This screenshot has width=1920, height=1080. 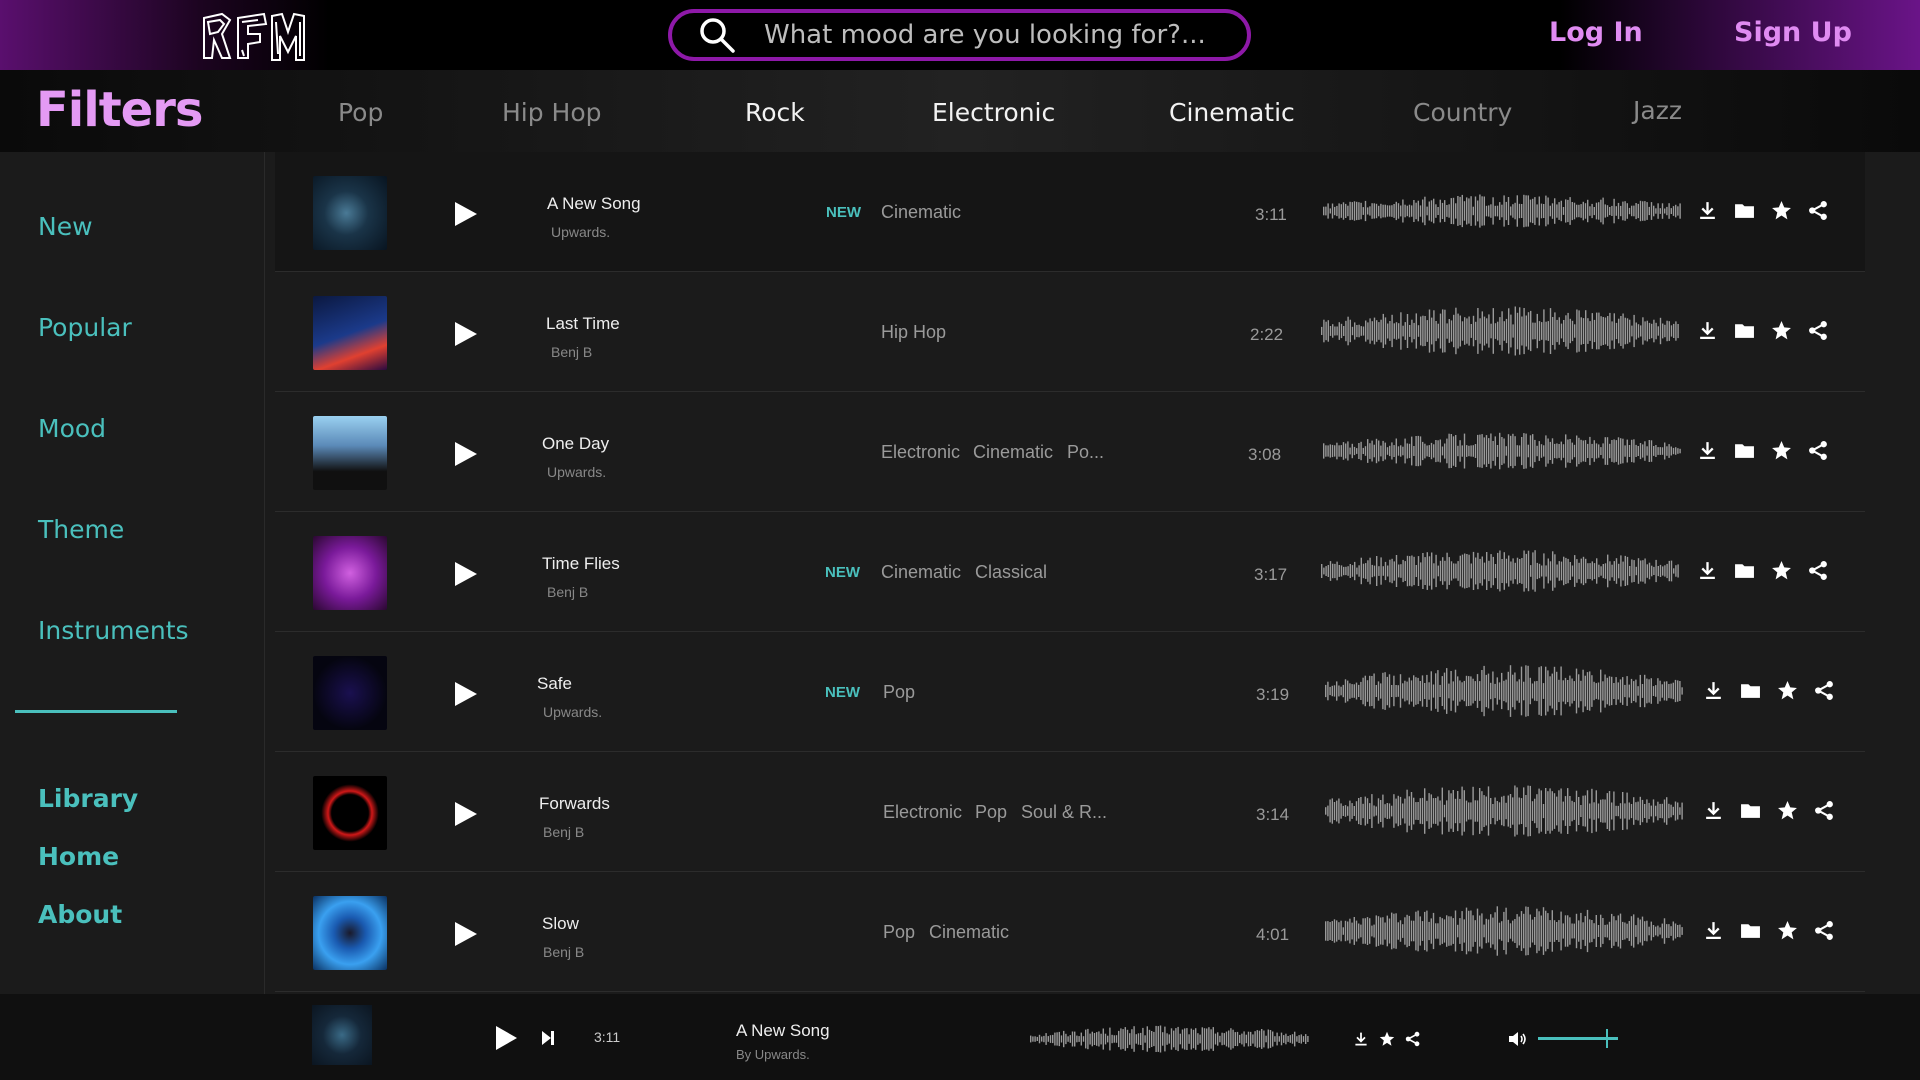 I want to click on track-title: Safe, so click(x=554, y=684).